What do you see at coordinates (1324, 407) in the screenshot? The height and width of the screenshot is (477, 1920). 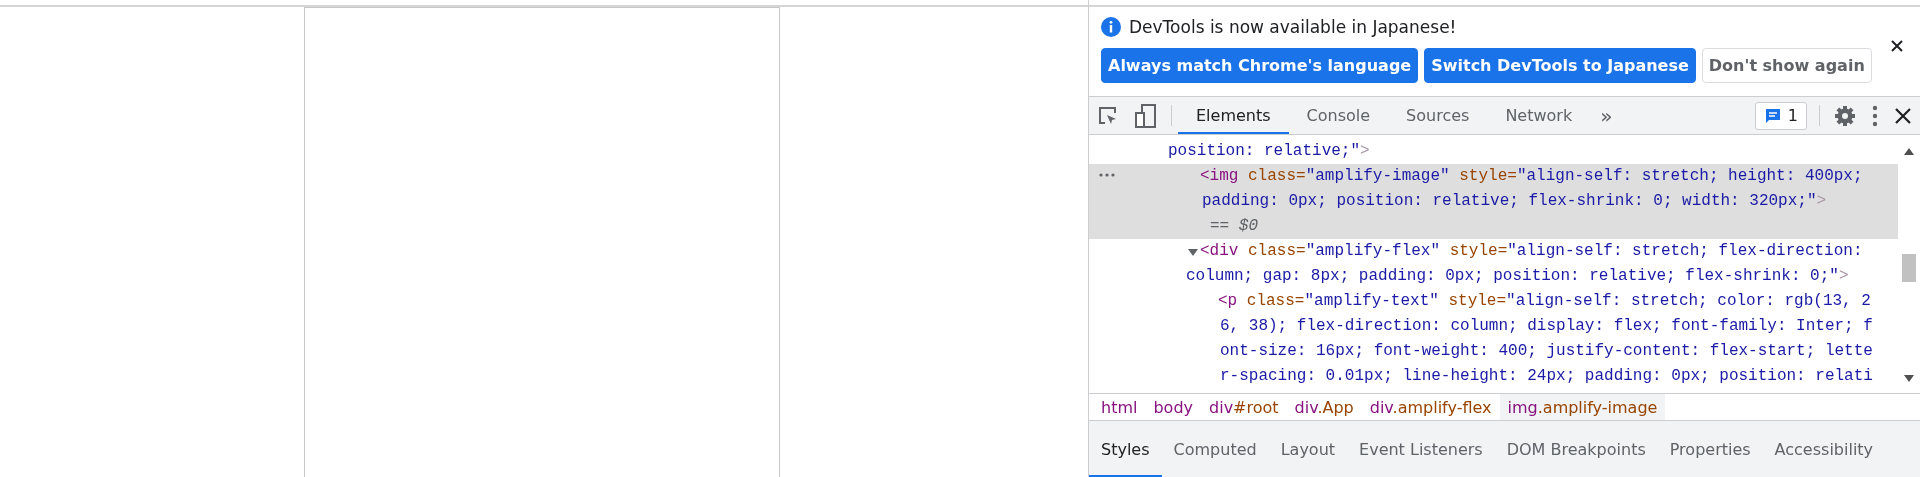 I see `breadcrumb-item: div.App` at bounding box center [1324, 407].